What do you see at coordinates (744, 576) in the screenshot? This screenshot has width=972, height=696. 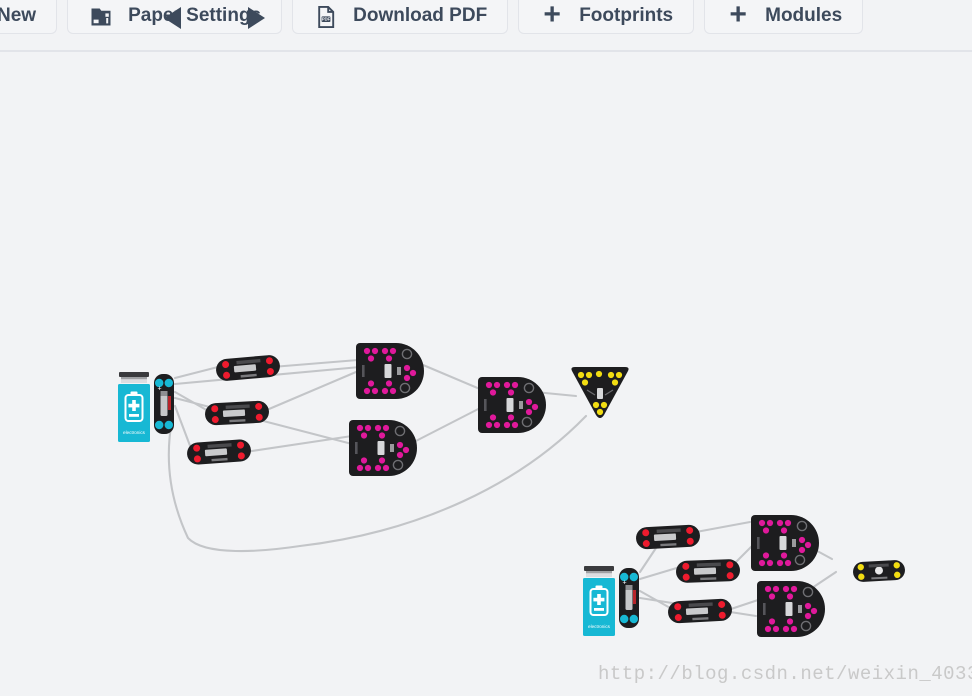 I see `circuit-group-right` at bounding box center [744, 576].